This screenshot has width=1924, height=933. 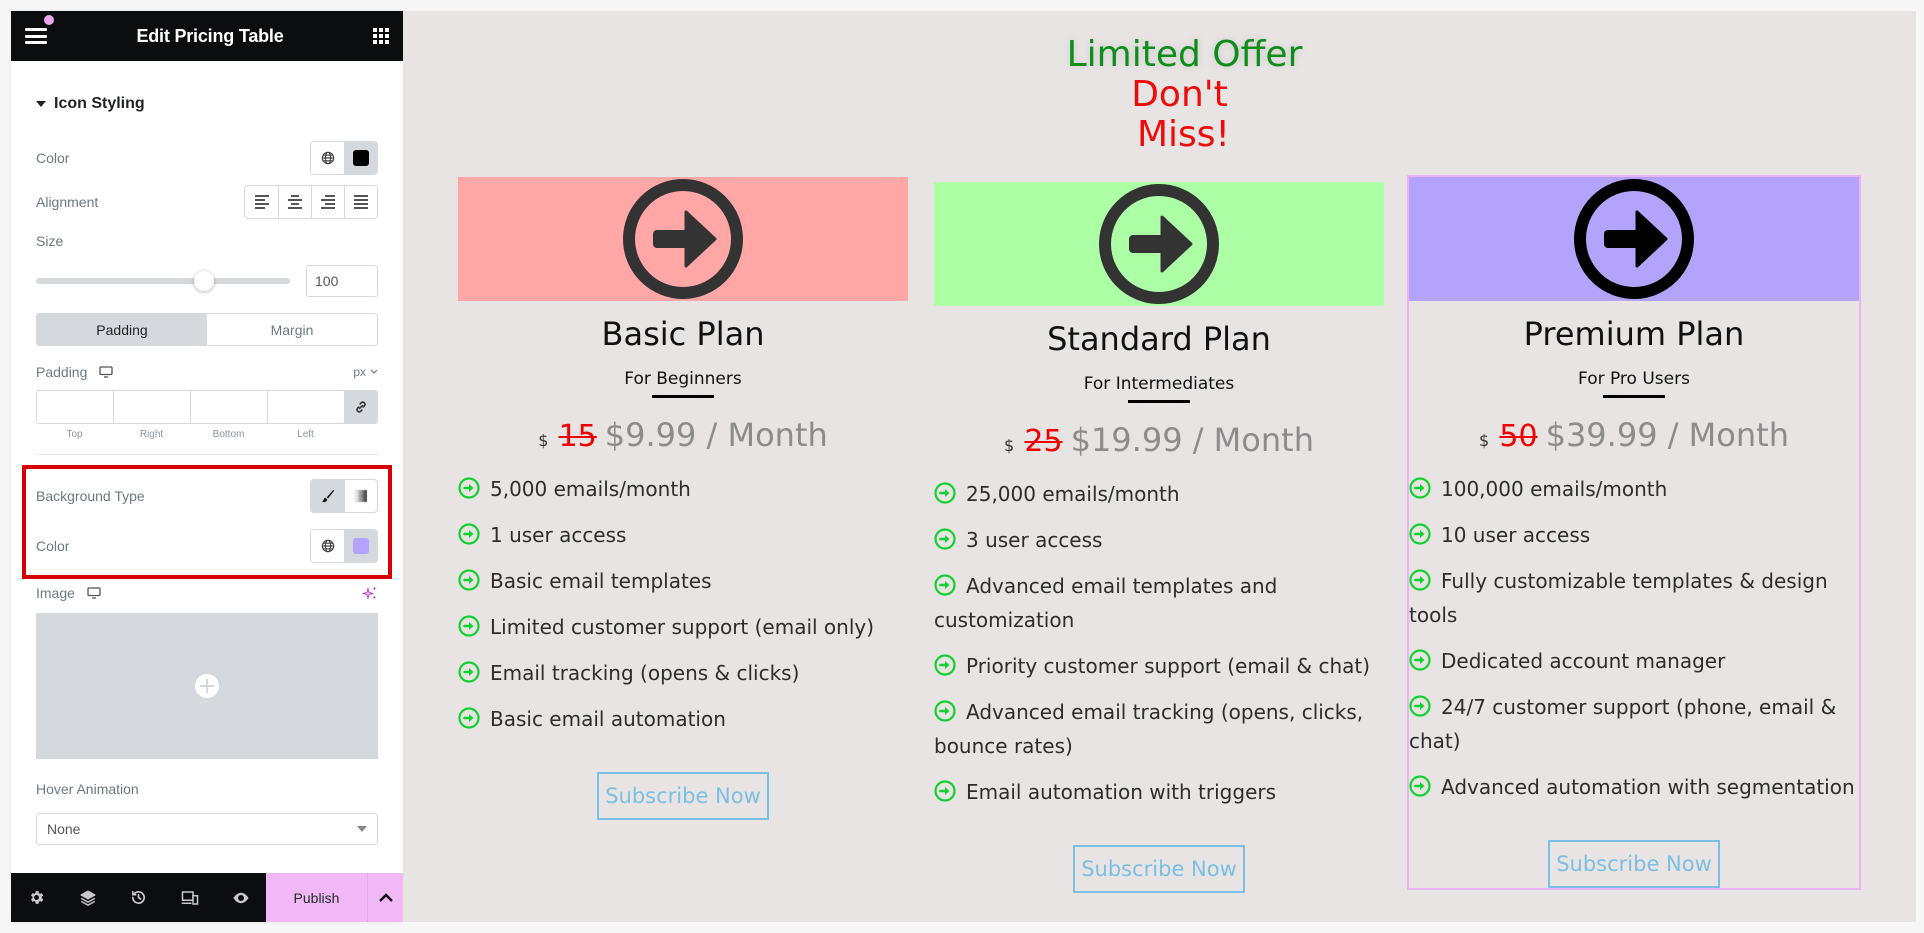 What do you see at coordinates (207, 158) in the screenshot?
I see `icon-color-control: Color` at bounding box center [207, 158].